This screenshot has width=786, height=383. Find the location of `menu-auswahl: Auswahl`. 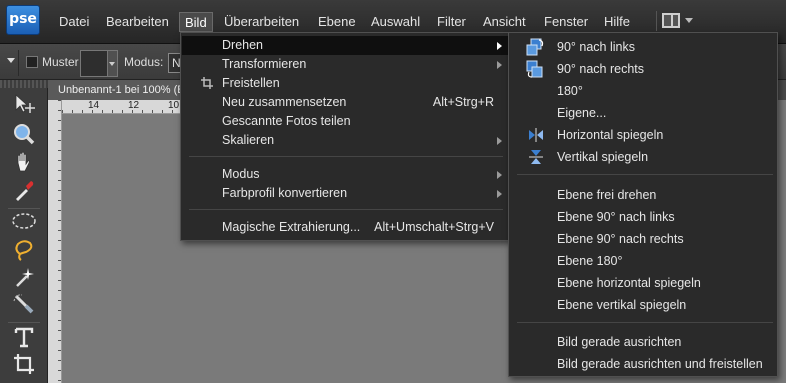

menu-auswahl: Auswahl is located at coordinates (395, 22).